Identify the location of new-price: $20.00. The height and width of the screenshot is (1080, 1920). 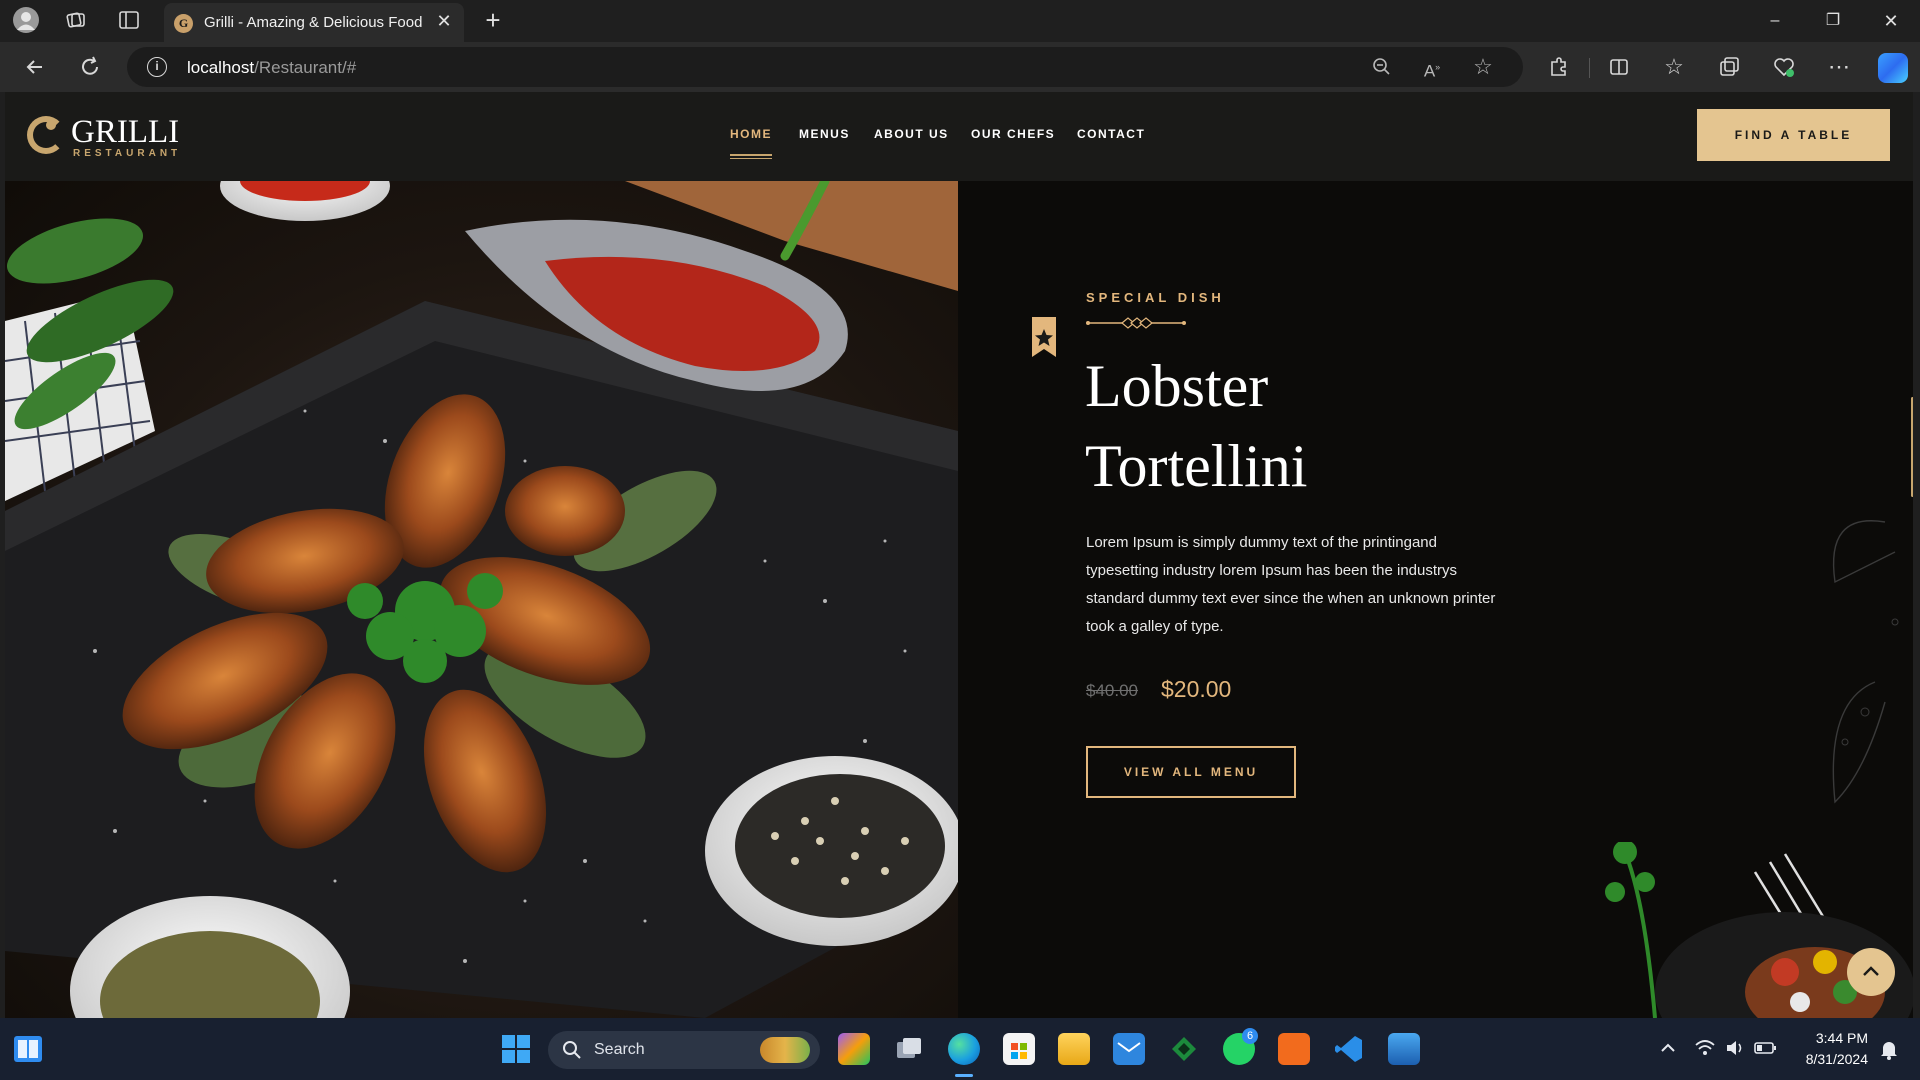
(1196, 689).